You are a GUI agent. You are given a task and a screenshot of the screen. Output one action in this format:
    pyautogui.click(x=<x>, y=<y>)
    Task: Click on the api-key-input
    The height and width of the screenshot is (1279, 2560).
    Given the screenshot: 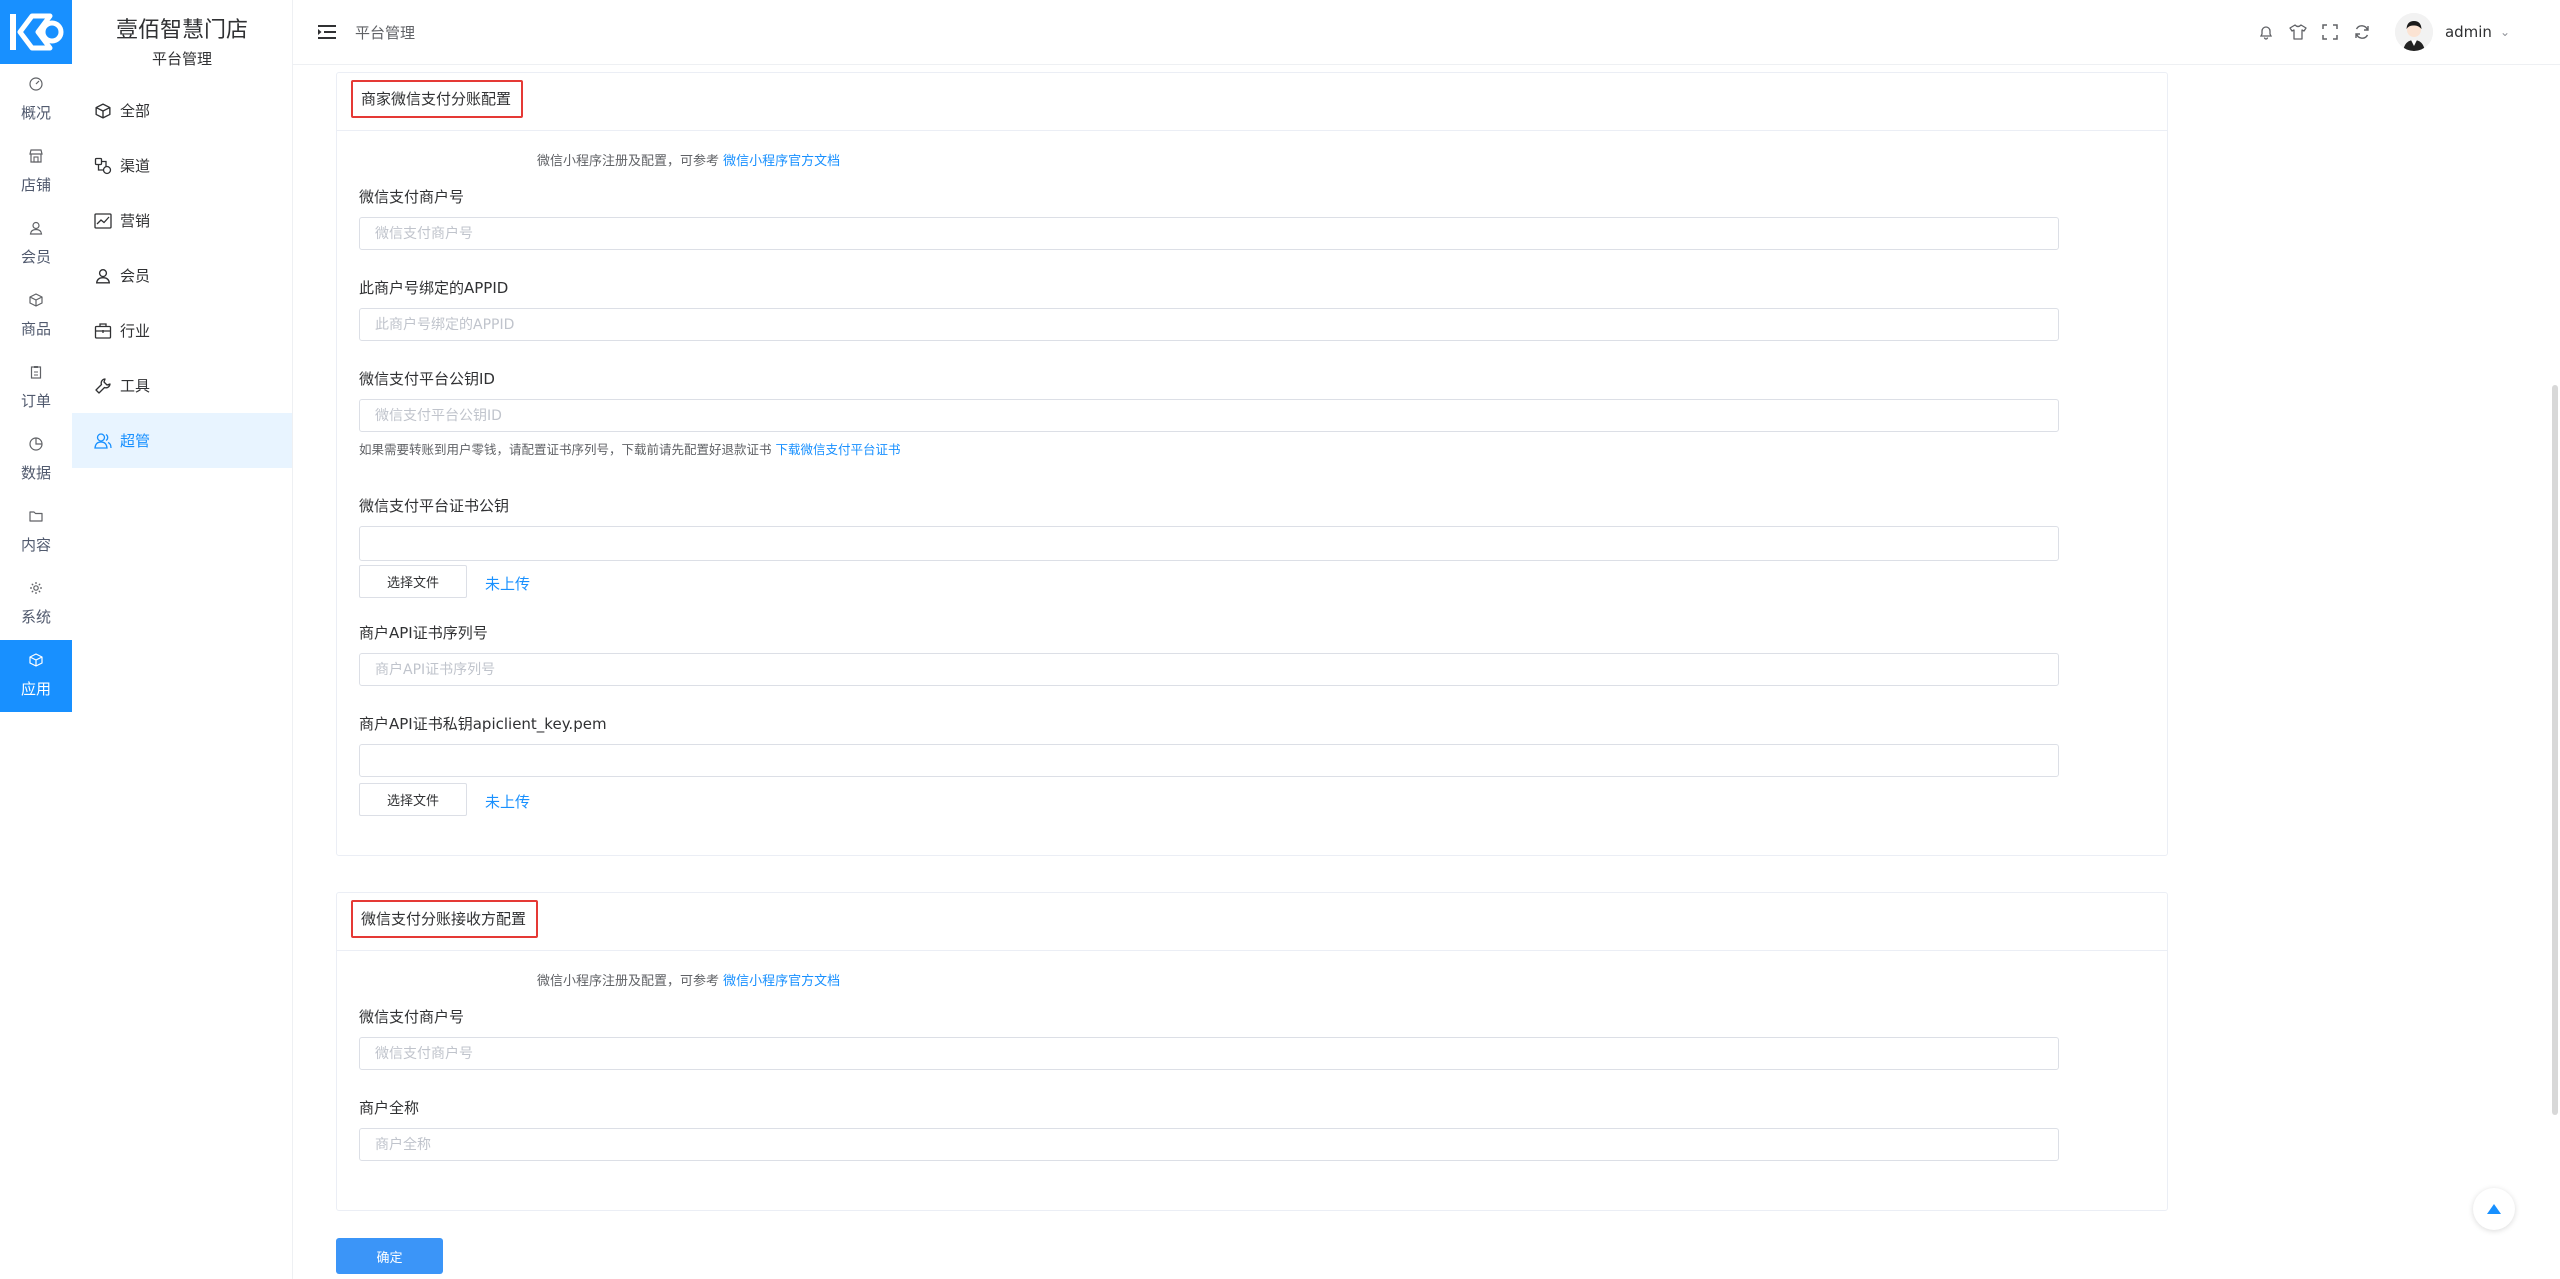 What is the action you would take?
    pyautogui.click(x=1209, y=760)
    